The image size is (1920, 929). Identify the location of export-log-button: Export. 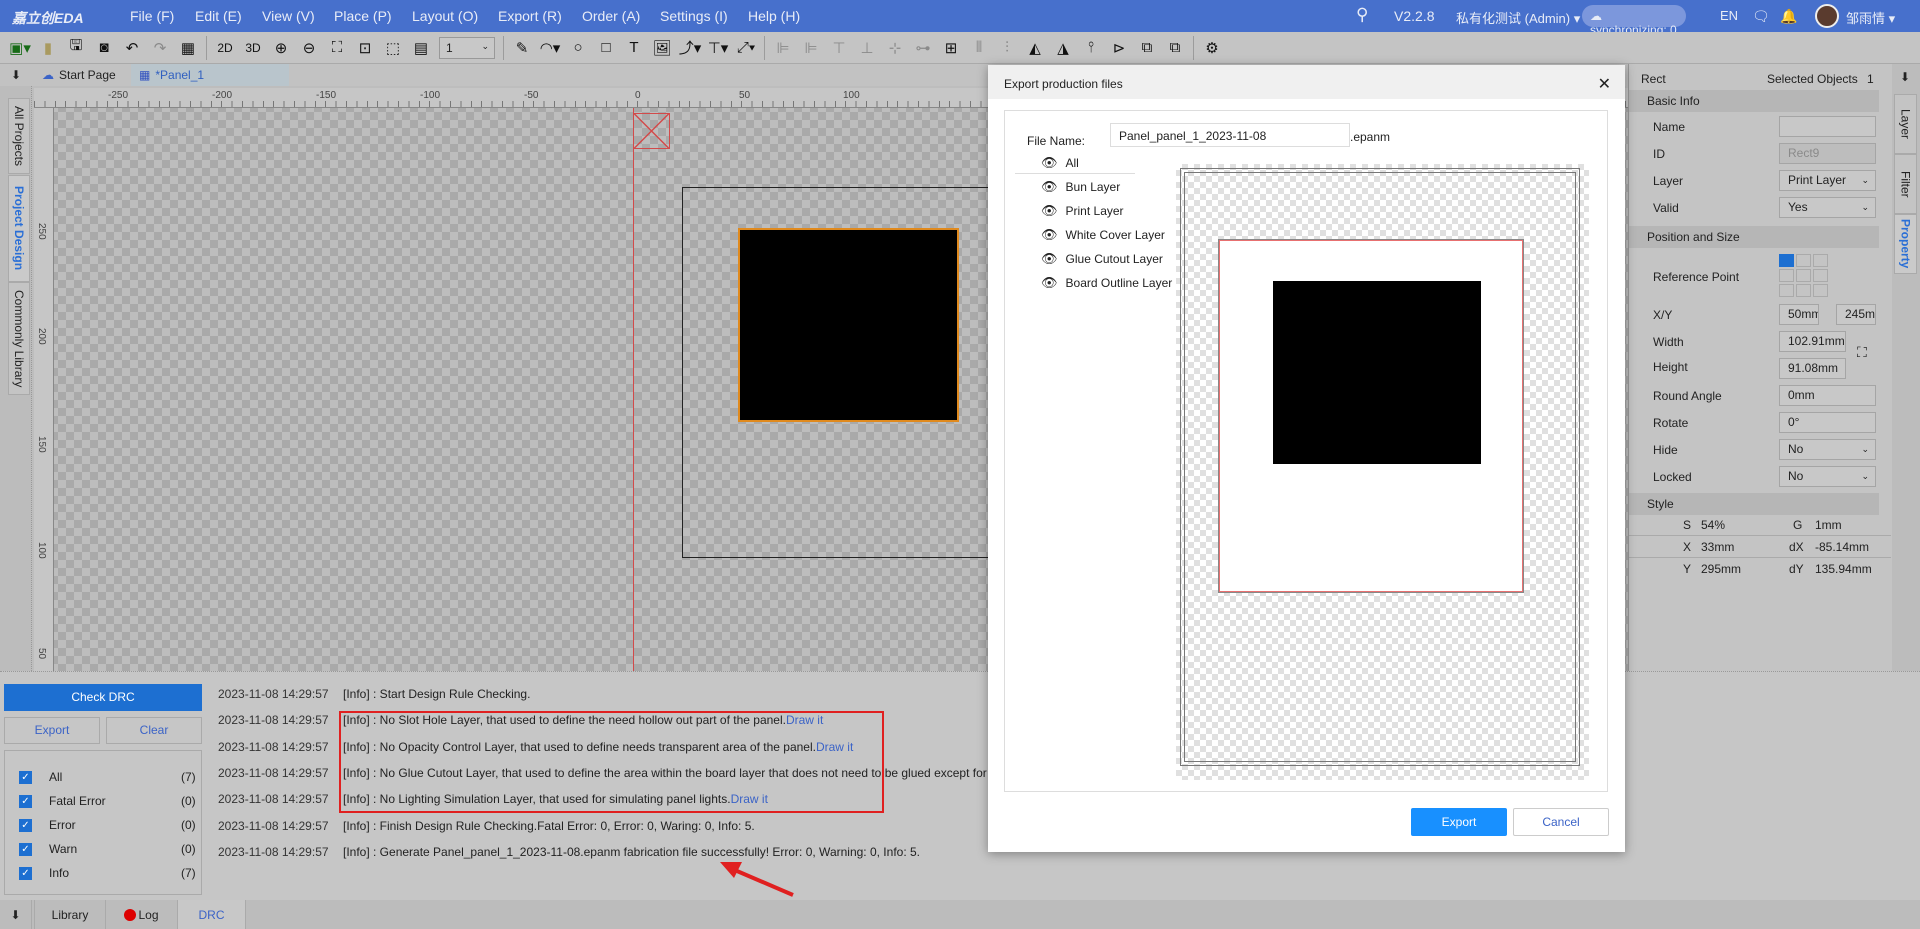
(52, 730).